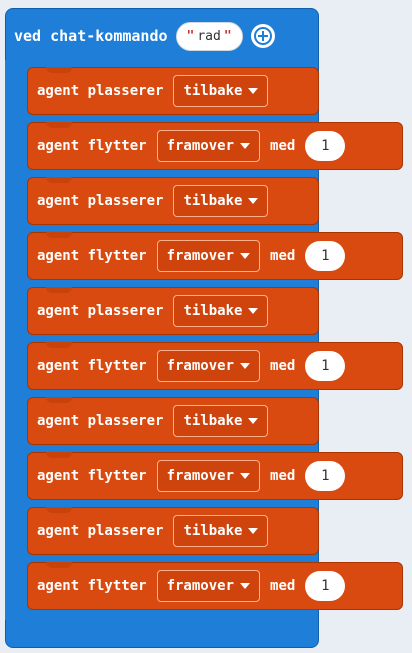 The image size is (412, 653). I want to click on event-label: ved chat-kommando, so click(91, 36).